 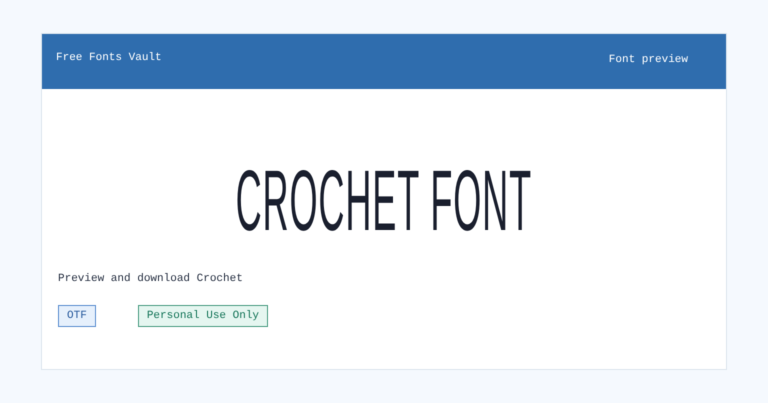 I want to click on description: Preview and download Crochet, so click(x=151, y=279).